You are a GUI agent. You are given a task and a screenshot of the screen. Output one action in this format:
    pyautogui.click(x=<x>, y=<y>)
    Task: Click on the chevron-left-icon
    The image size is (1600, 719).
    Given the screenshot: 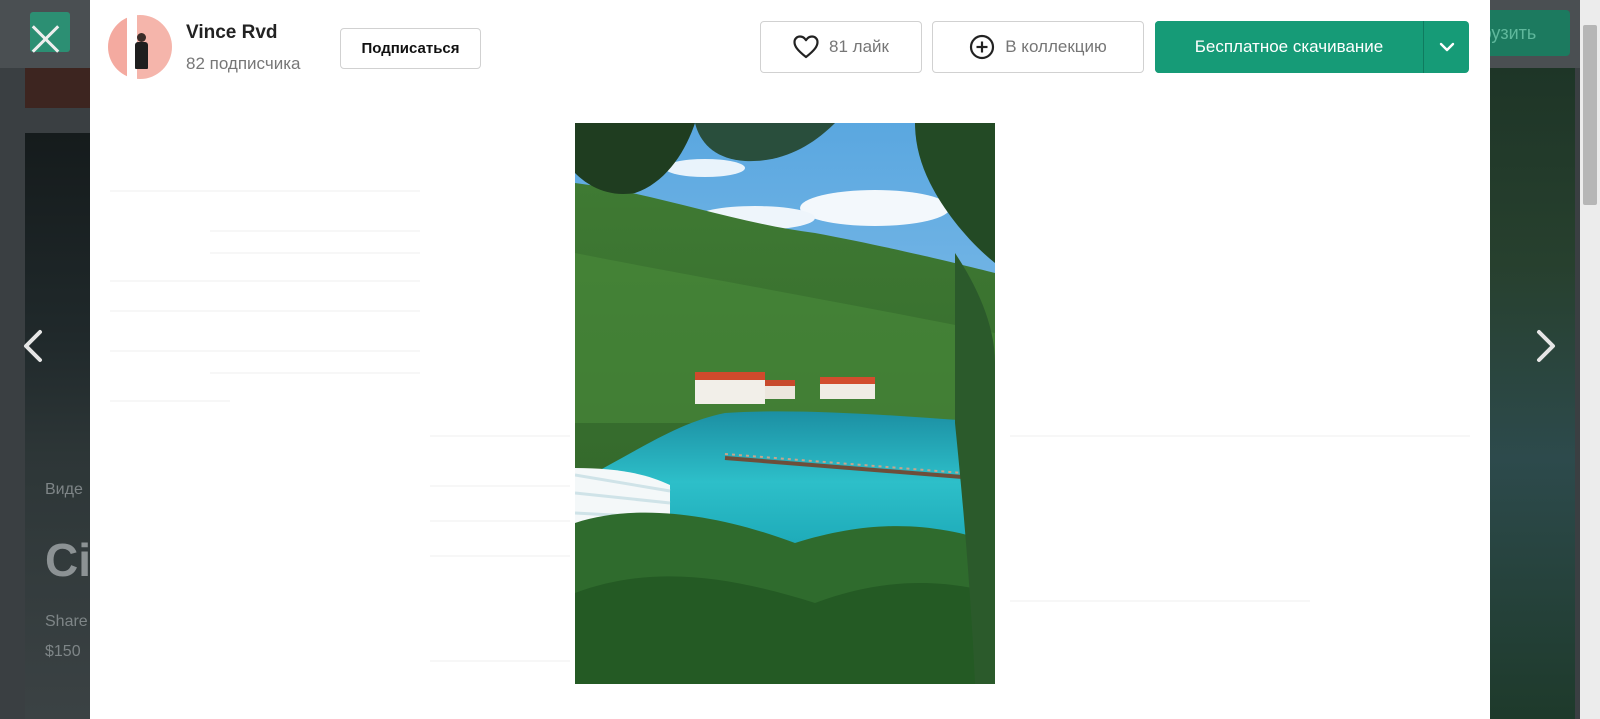 What is the action you would take?
    pyautogui.click(x=33, y=348)
    